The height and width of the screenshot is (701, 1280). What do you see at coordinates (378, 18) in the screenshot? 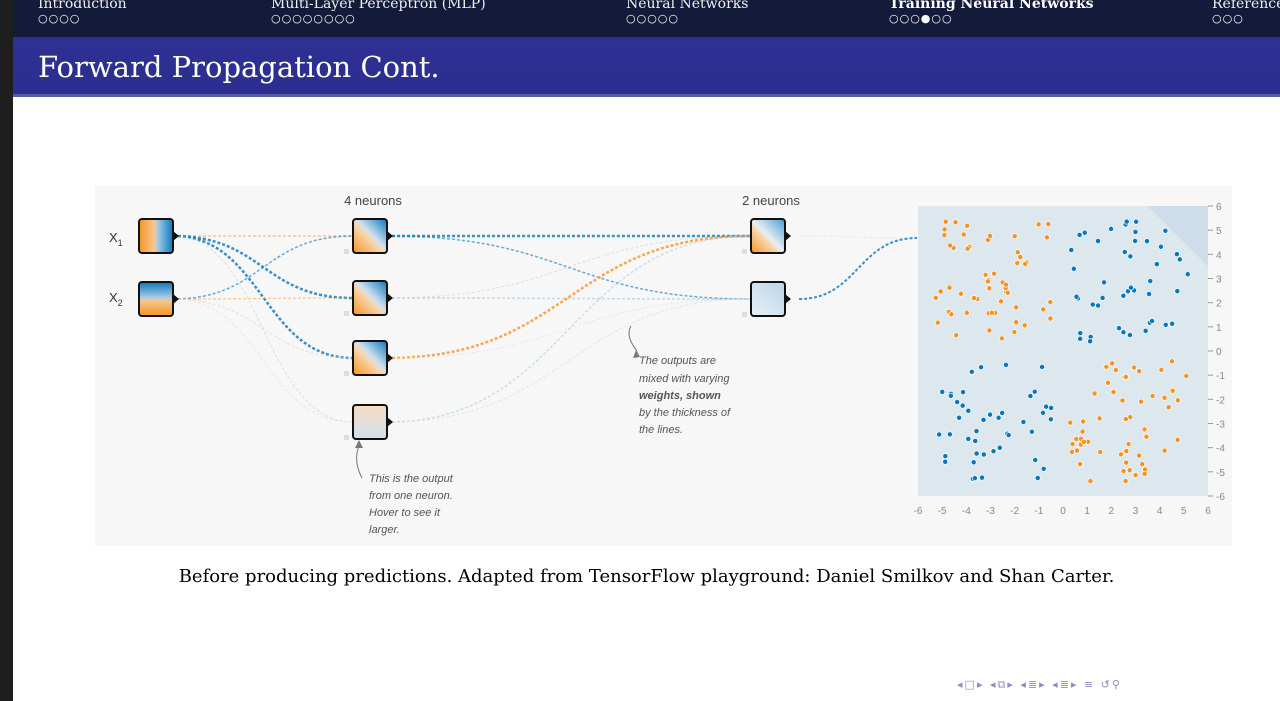
I see `nav-section-dots: ○○○○○○○○` at bounding box center [378, 18].